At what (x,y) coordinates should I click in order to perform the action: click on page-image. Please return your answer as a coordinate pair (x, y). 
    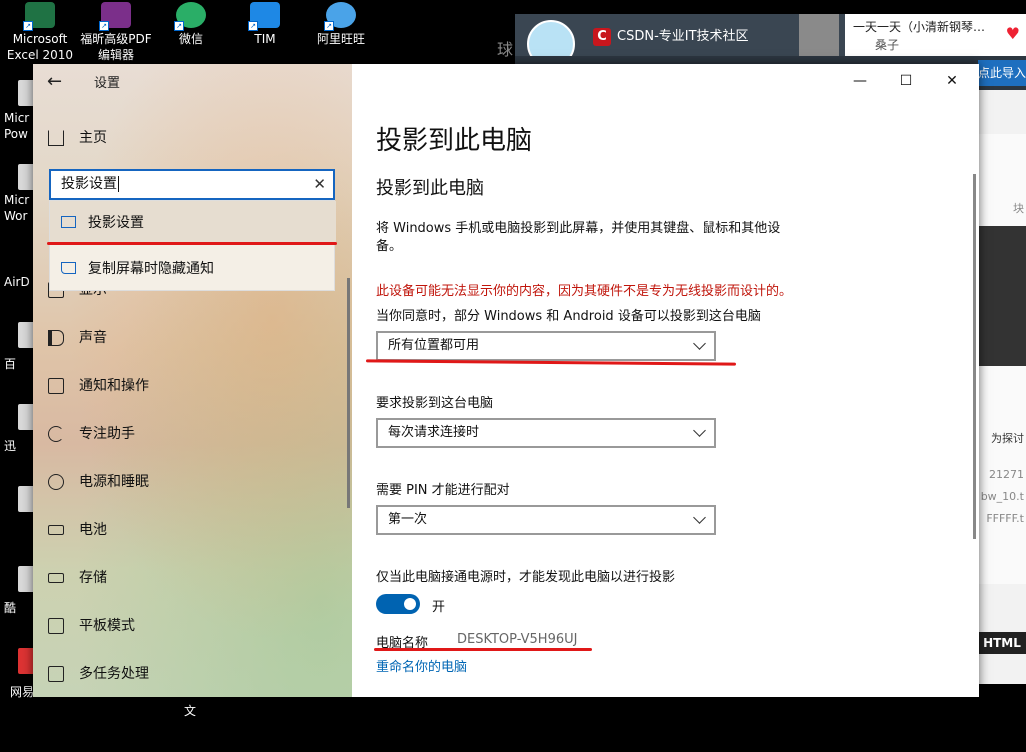
    Looking at the image, I should click on (1002, 296).